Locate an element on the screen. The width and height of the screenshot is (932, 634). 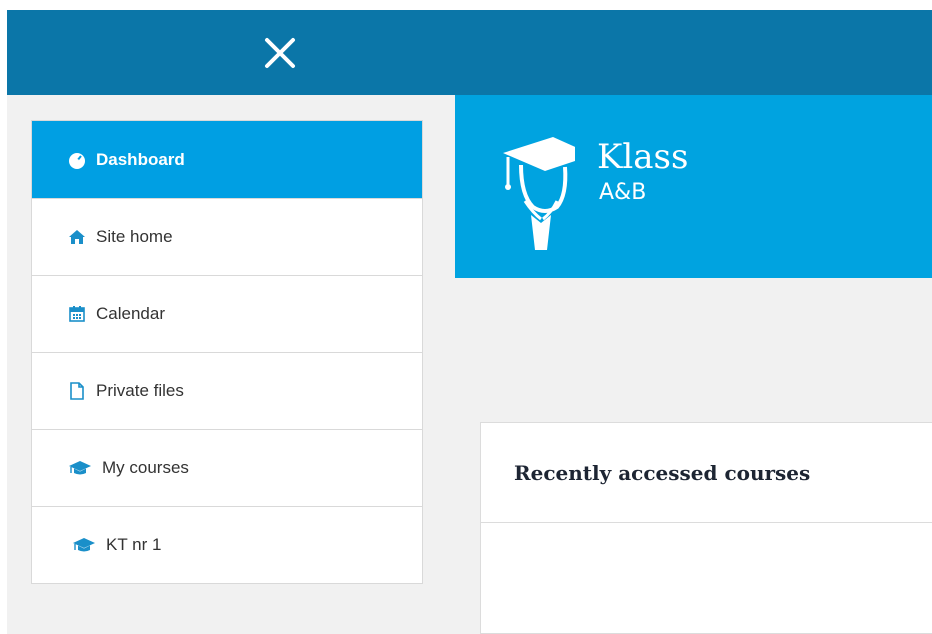
brand-subtitle: A&B is located at coordinates (623, 192).